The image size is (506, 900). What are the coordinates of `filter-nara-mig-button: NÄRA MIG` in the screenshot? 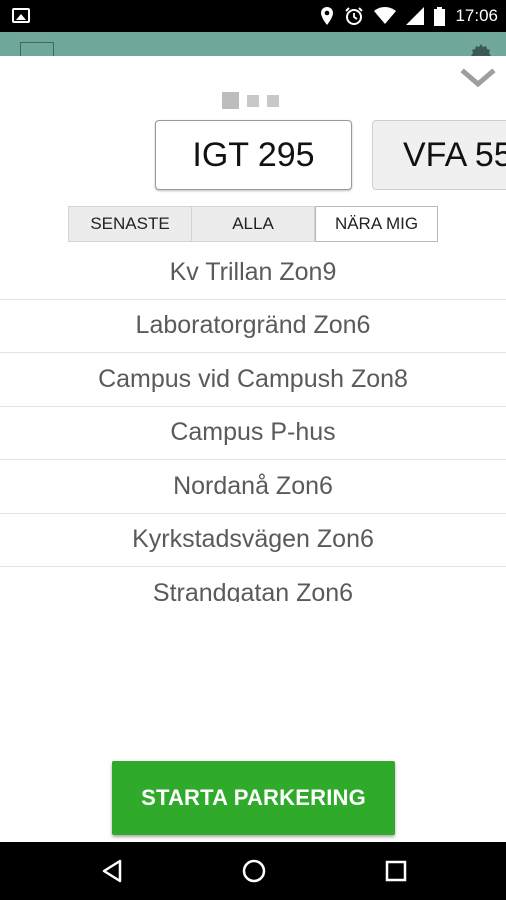 It's located at (376, 224).